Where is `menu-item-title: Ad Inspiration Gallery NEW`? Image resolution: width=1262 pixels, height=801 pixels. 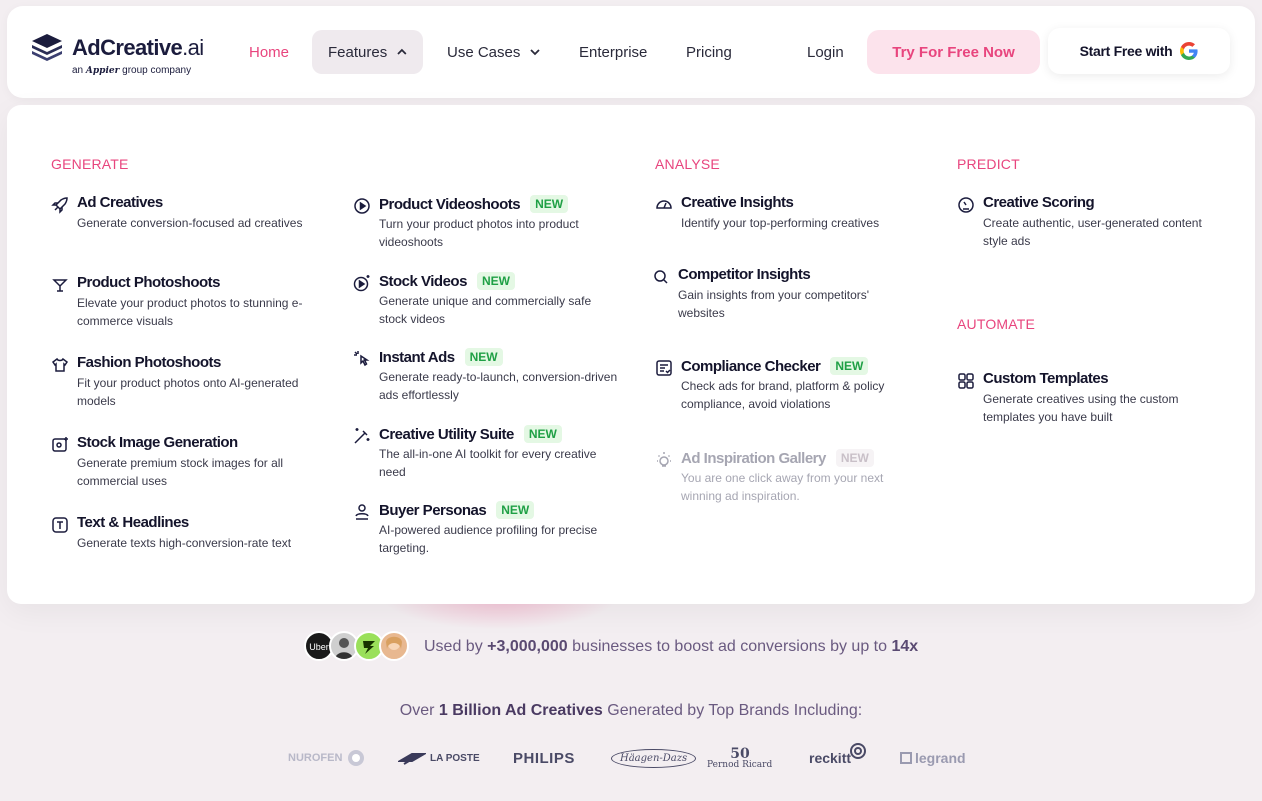 menu-item-title: Ad Inspiration Gallery NEW is located at coordinates (777, 458).